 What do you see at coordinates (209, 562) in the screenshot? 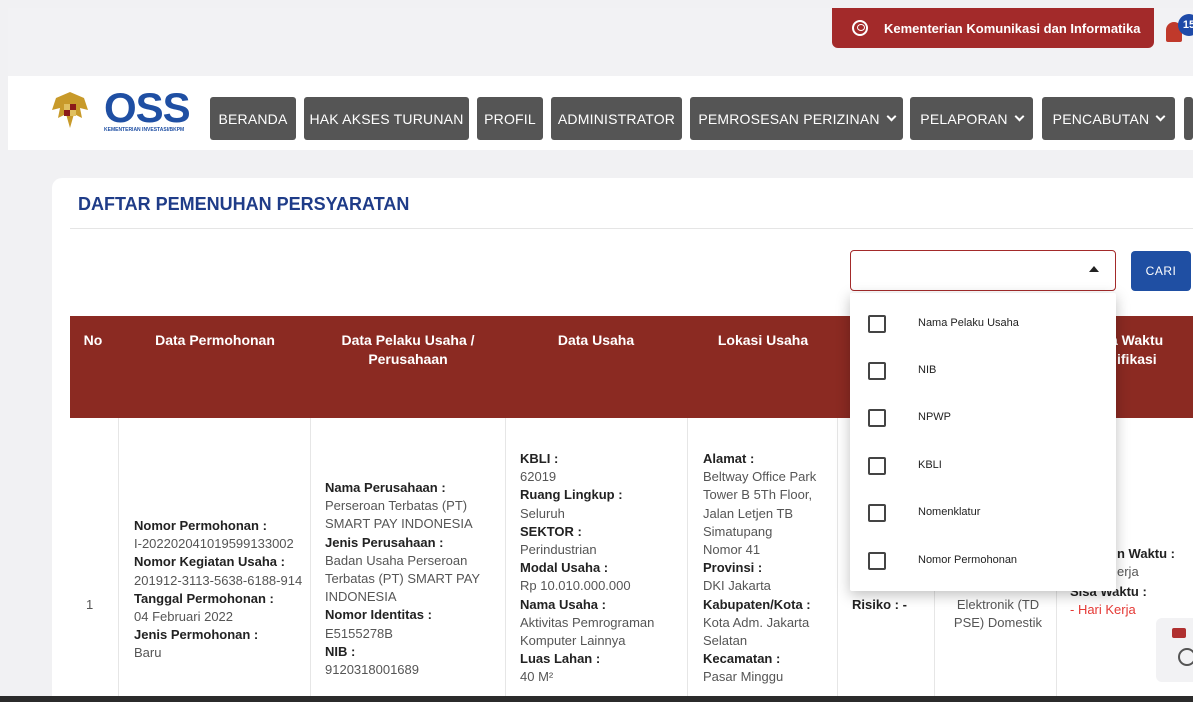
I see `label: Nomor Kegiatan Usaha :` at bounding box center [209, 562].